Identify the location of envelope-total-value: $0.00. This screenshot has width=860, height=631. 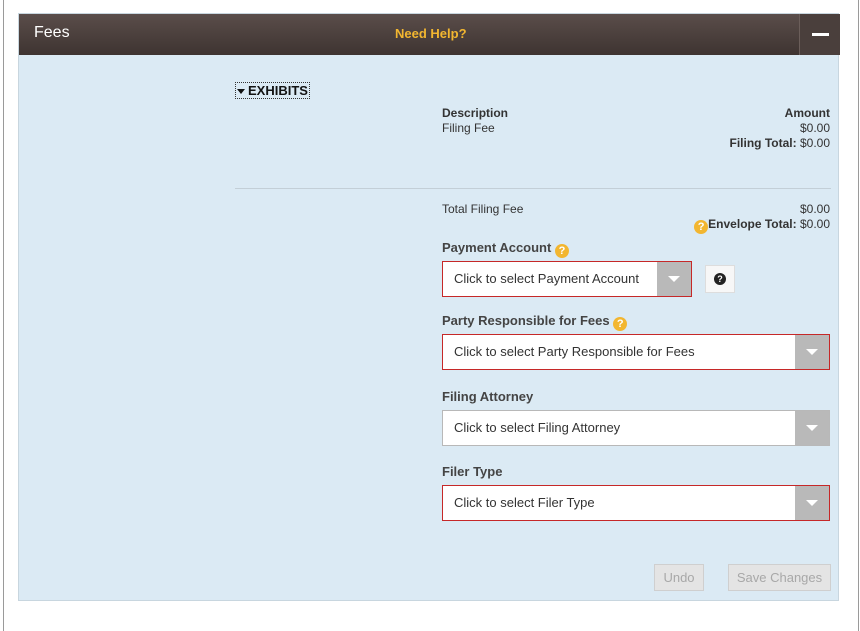
(814, 224).